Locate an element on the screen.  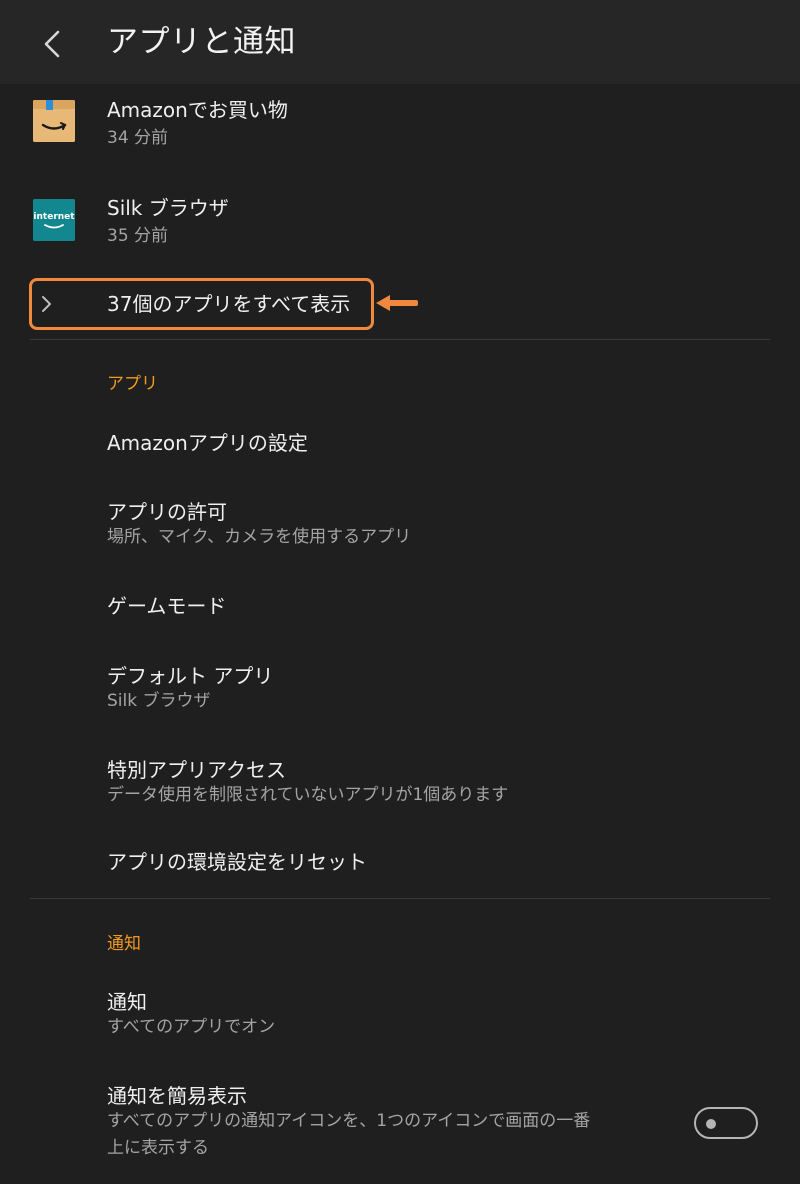
default-apps-item: デフォルト アプリ Silk ブラウザ is located at coordinates (400, 688).